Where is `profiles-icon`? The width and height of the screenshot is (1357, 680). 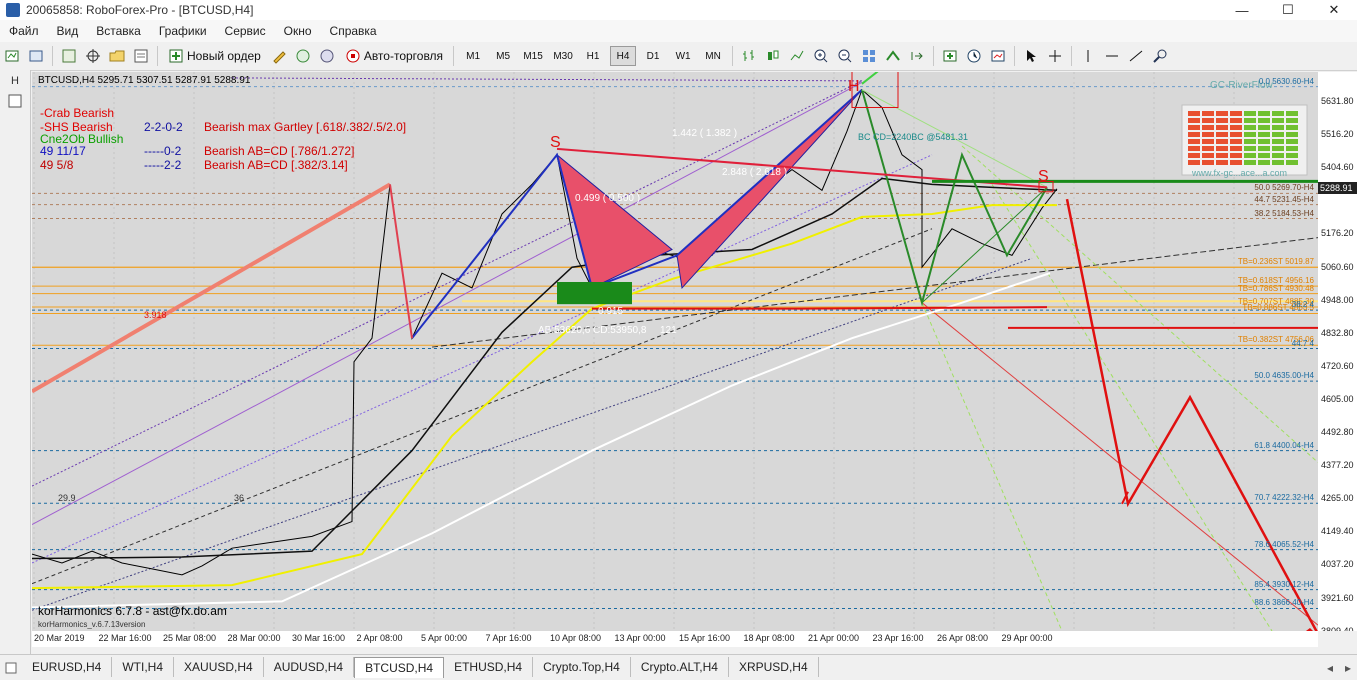
profiles-icon is located at coordinates (36, 56).